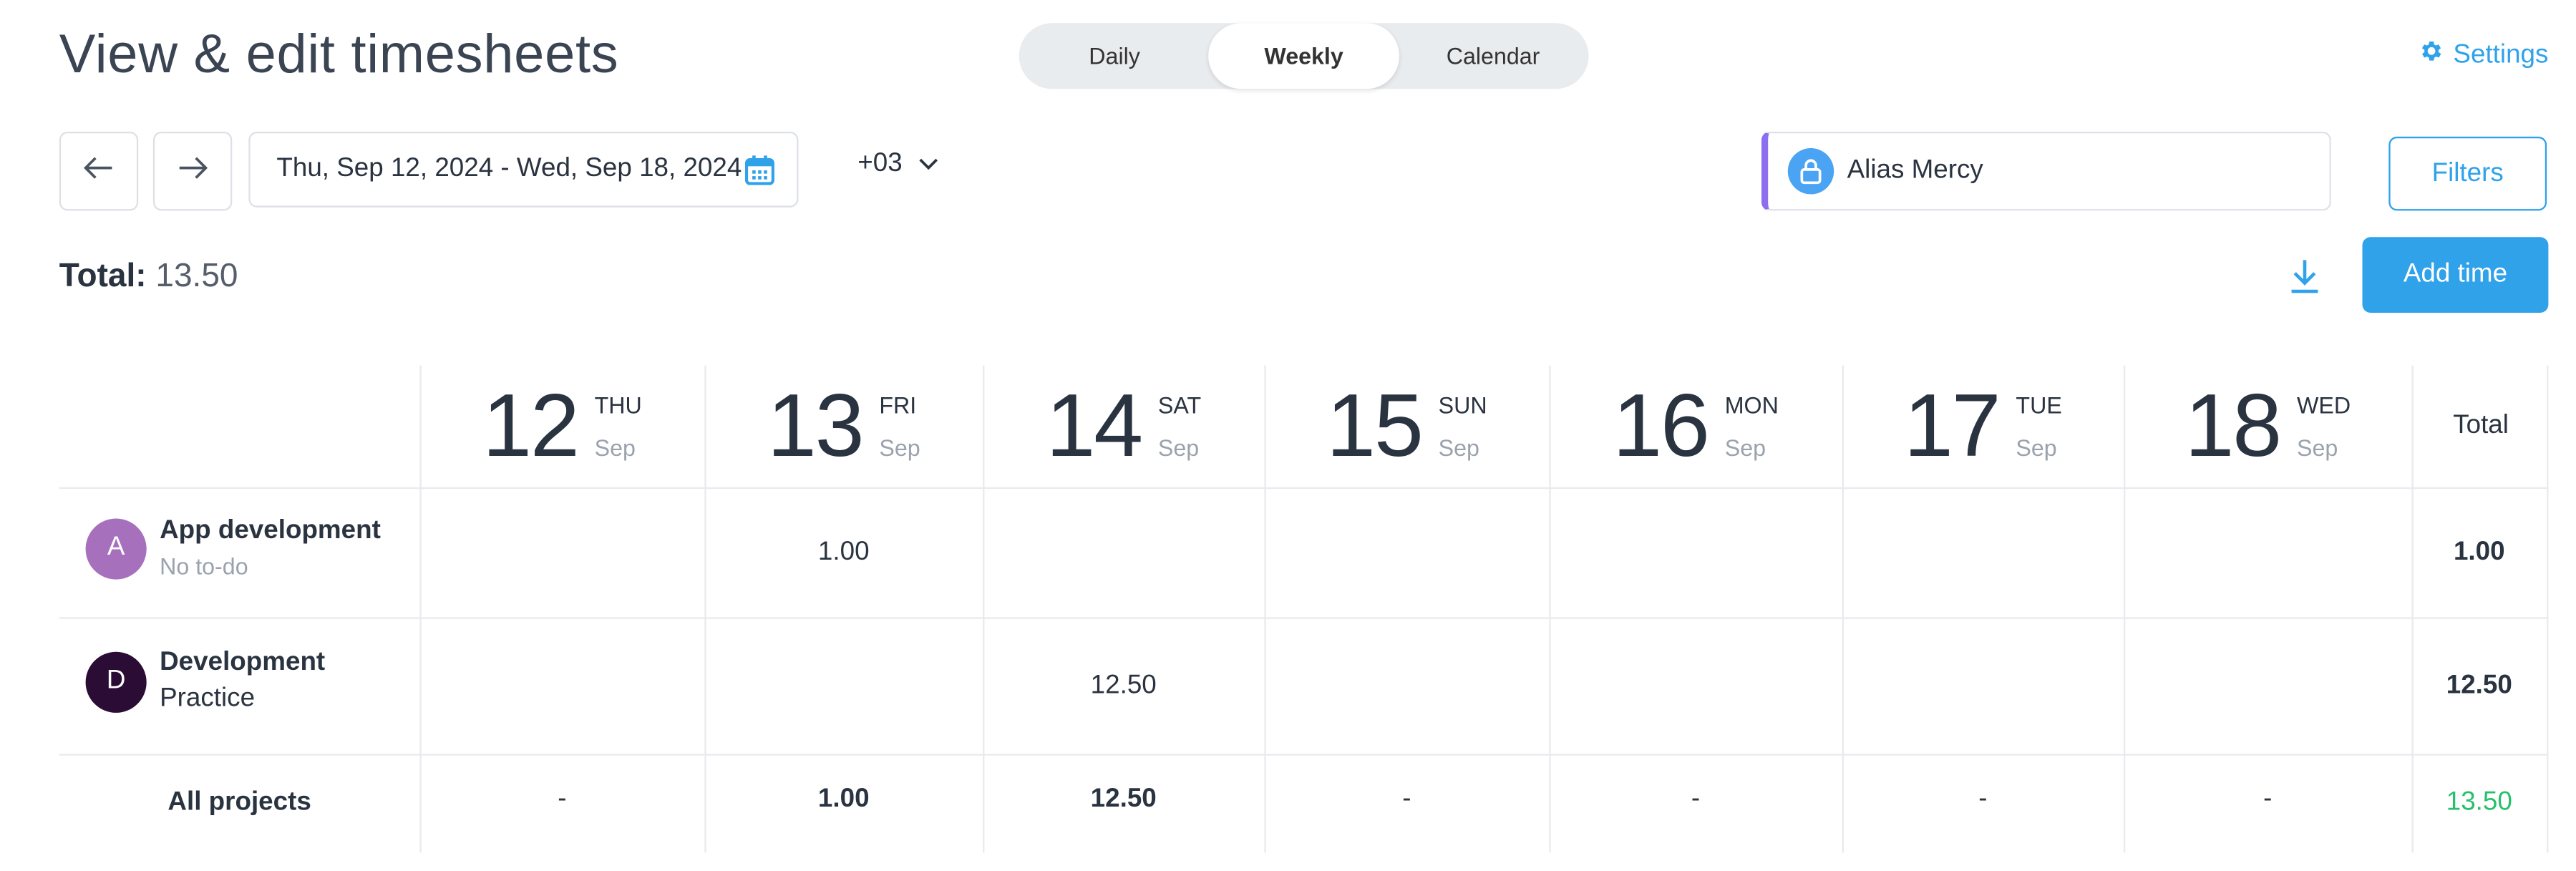 The width and height of the screenshot is (2576, 871). What do you see at coordinates (2479, 685) in the screenshot?
I see `row-total: 12.50` at bounding box center [2479, 685].